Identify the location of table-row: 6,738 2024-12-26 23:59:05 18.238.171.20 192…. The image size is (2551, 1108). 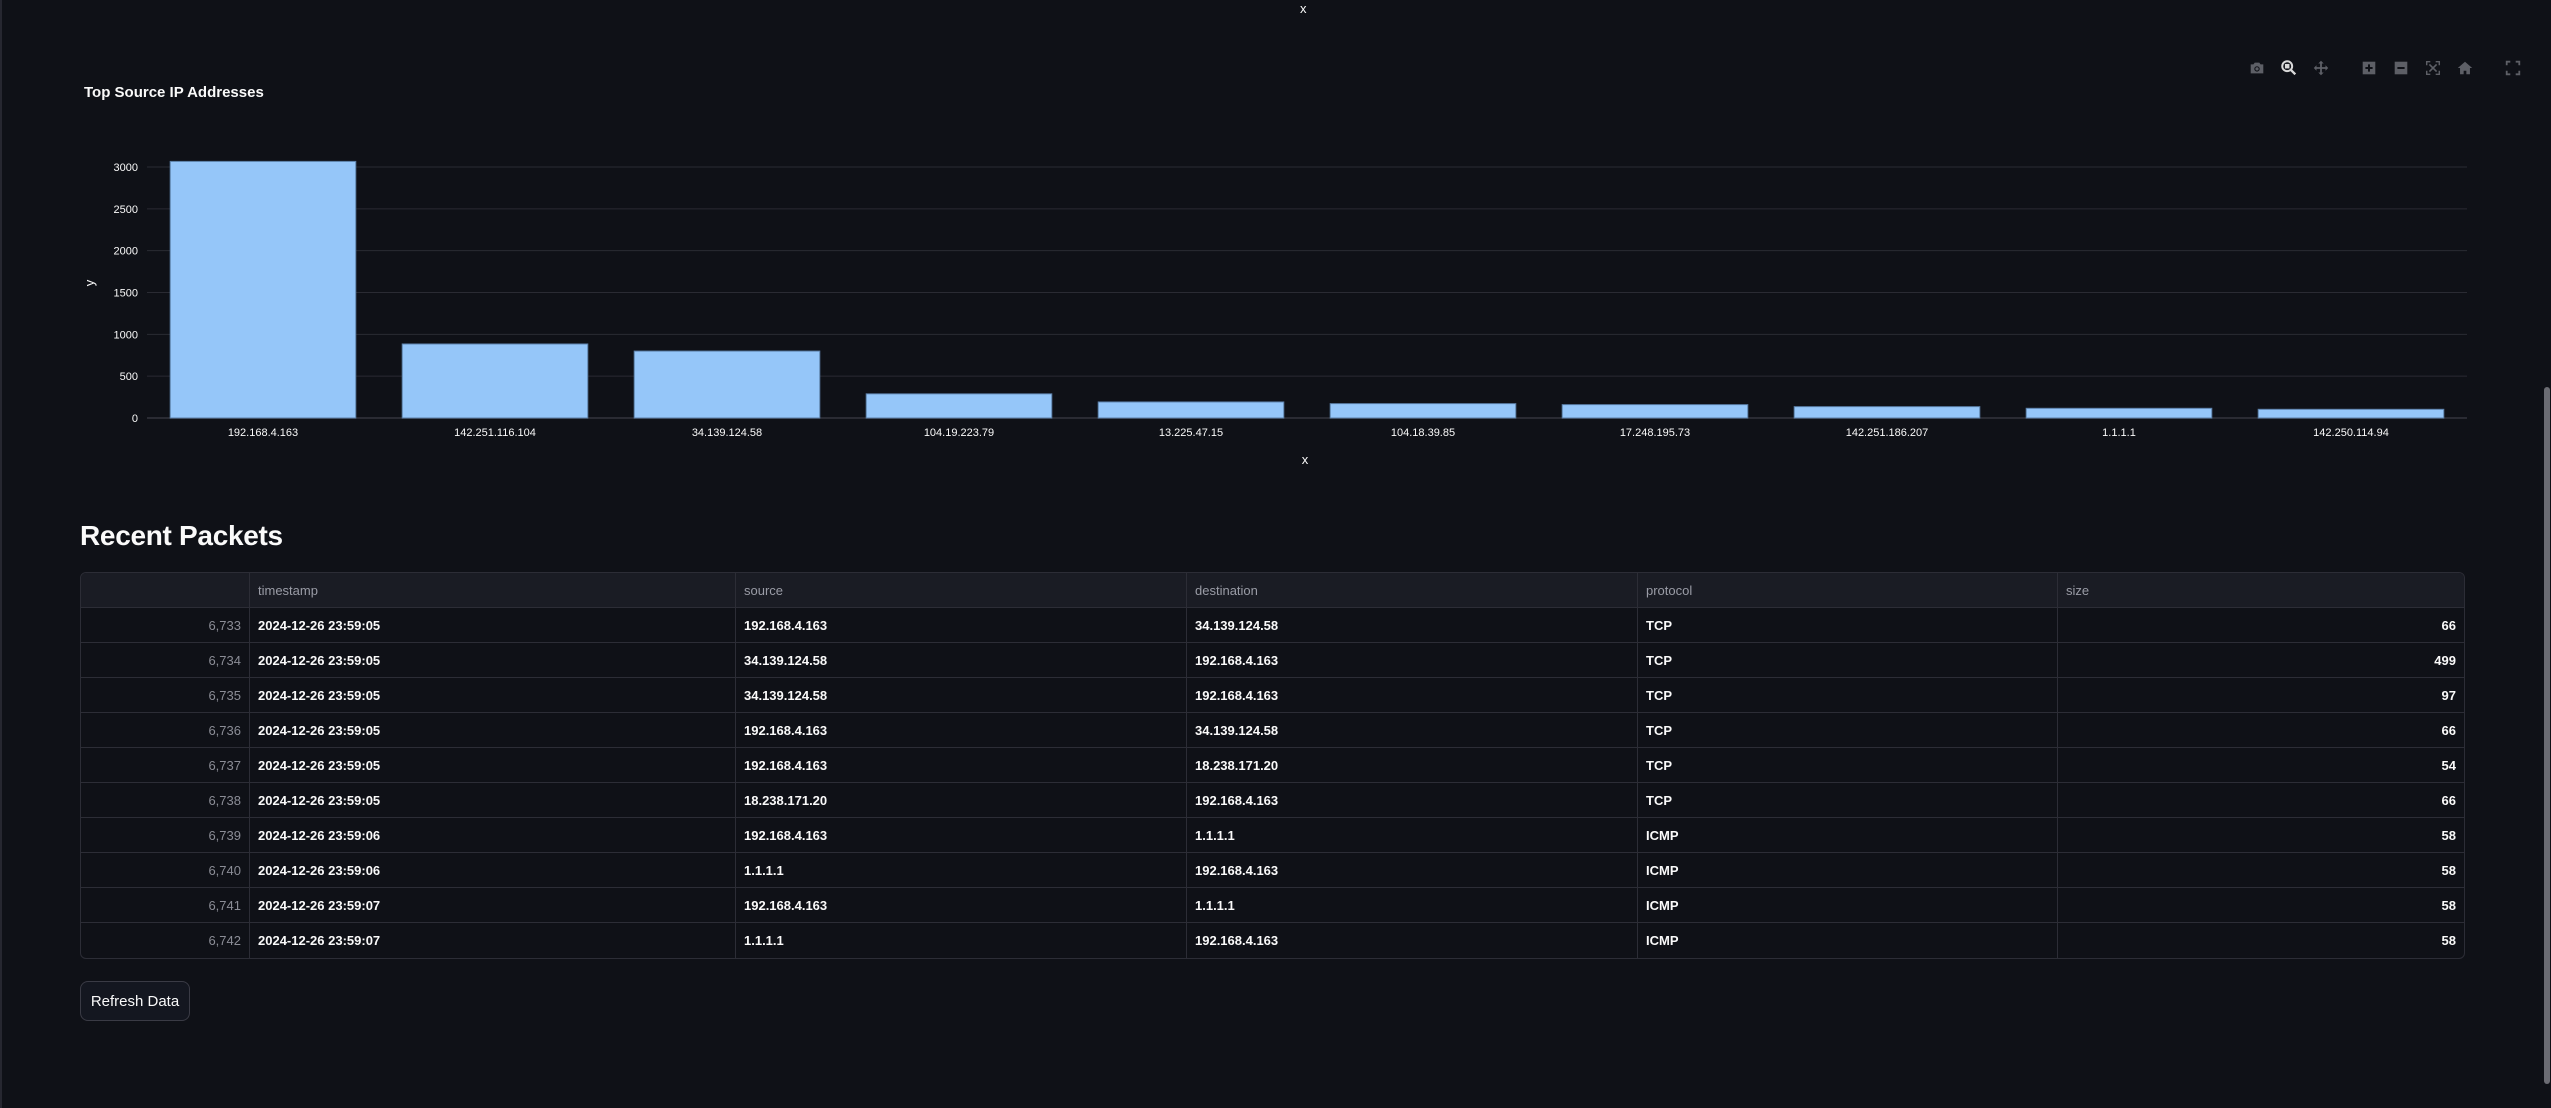
(1272, 800).